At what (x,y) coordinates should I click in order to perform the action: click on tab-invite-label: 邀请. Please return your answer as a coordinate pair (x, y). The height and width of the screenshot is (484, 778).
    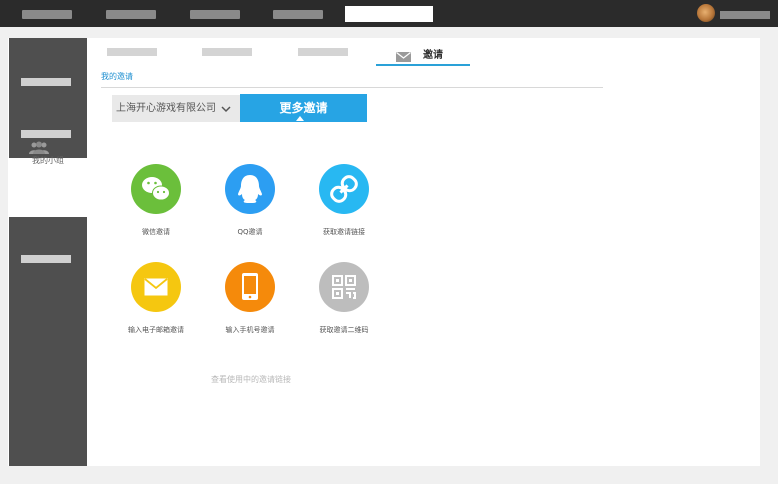
    Looking at the image, I should click on (433, 55).